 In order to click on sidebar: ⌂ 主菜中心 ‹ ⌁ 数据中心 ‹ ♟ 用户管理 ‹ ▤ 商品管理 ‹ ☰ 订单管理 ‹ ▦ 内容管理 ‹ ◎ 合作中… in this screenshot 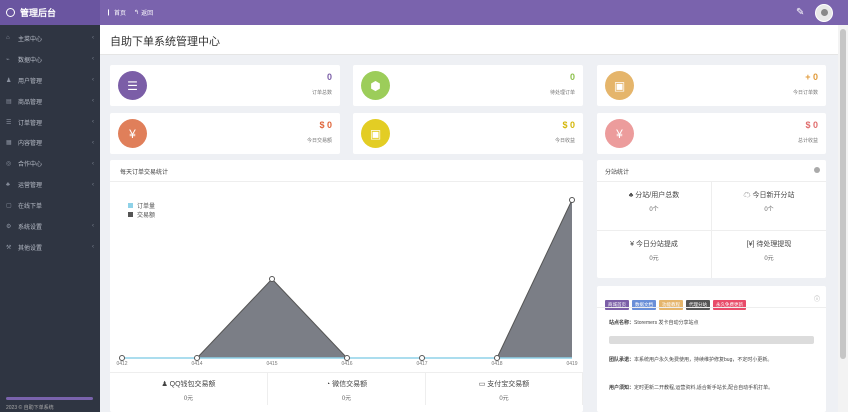, I will do `click(50, 218)`.